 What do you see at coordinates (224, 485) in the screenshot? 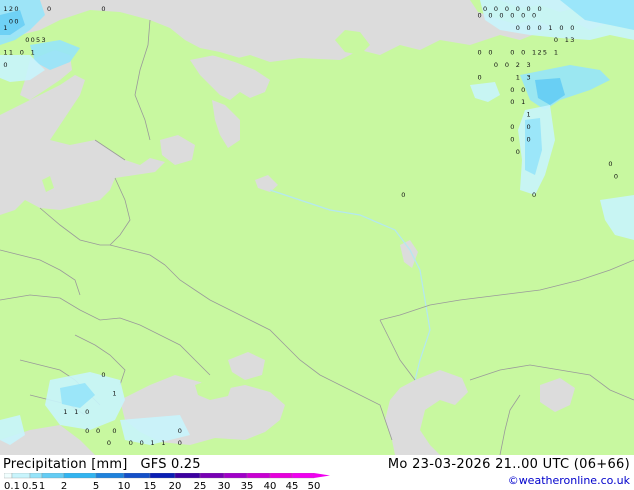
I see `legend-tick-label: 30` at bounding box center [224, 485].